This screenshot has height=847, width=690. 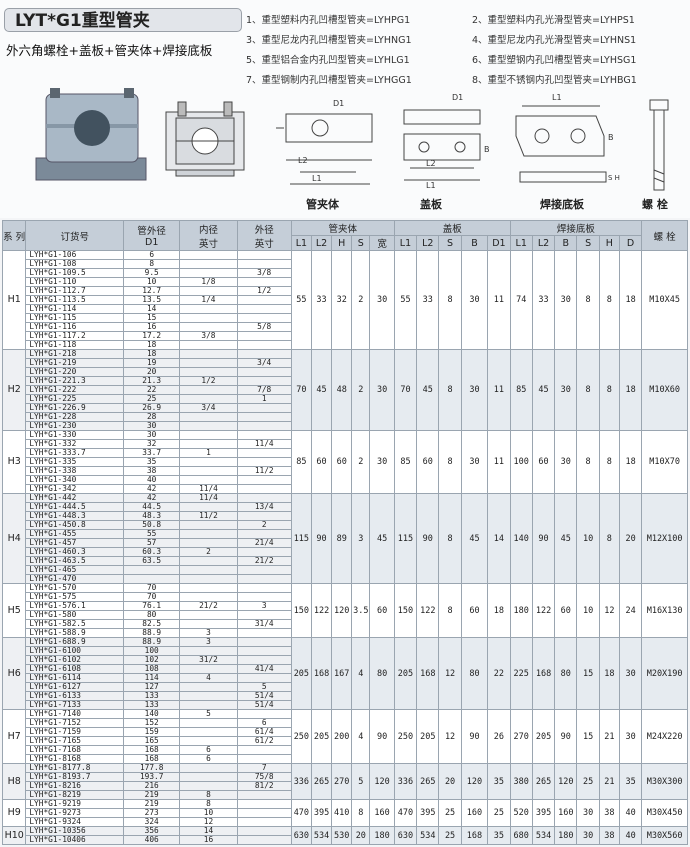 I want to click on order-code: LYH*G1-6114, so click(x=75, y=678).